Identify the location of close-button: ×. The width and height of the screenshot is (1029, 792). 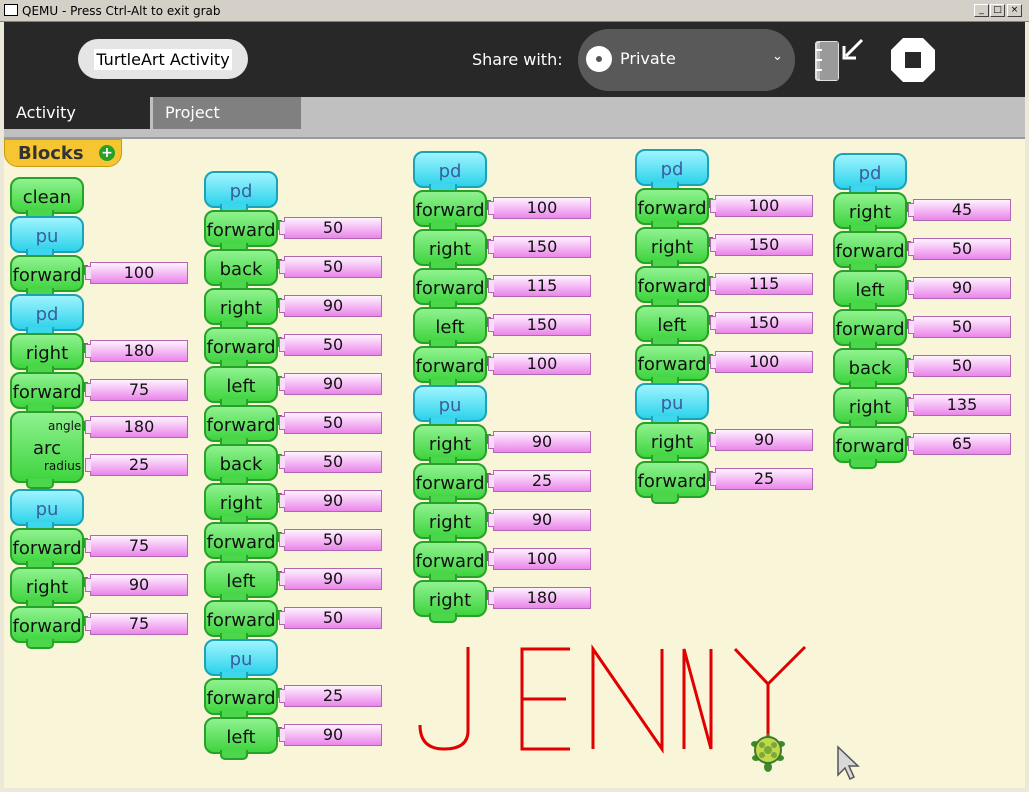
(1014, 10).